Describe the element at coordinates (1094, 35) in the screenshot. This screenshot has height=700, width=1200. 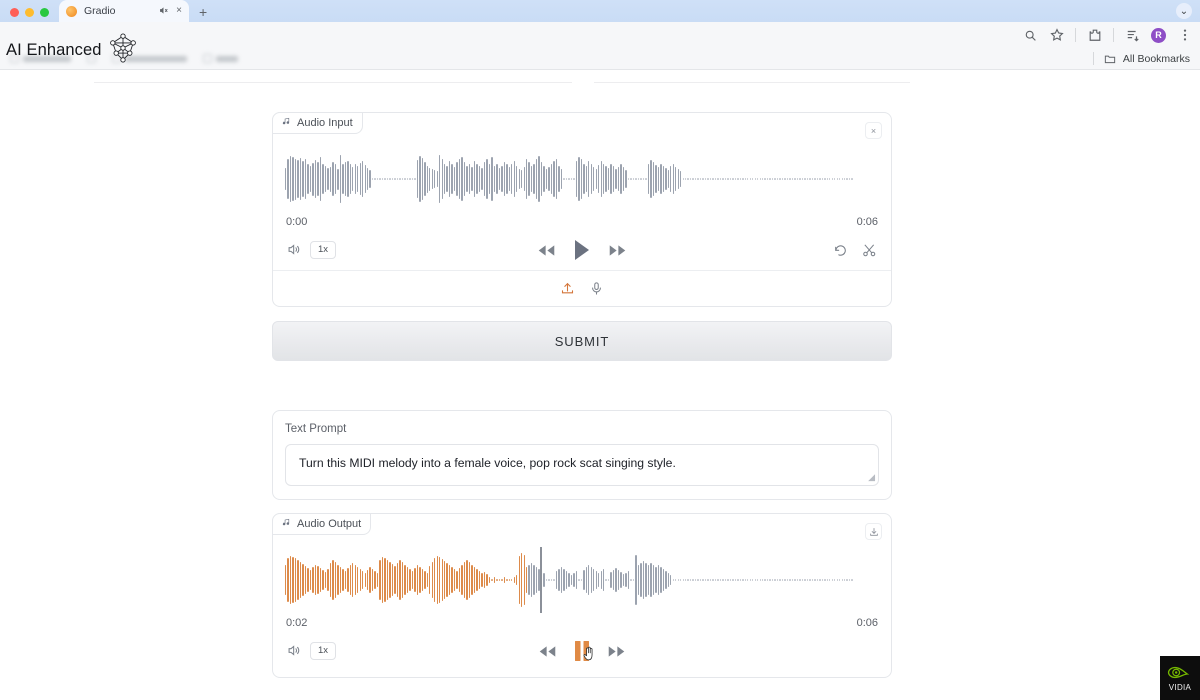
I see `extensions-icon` at that location.